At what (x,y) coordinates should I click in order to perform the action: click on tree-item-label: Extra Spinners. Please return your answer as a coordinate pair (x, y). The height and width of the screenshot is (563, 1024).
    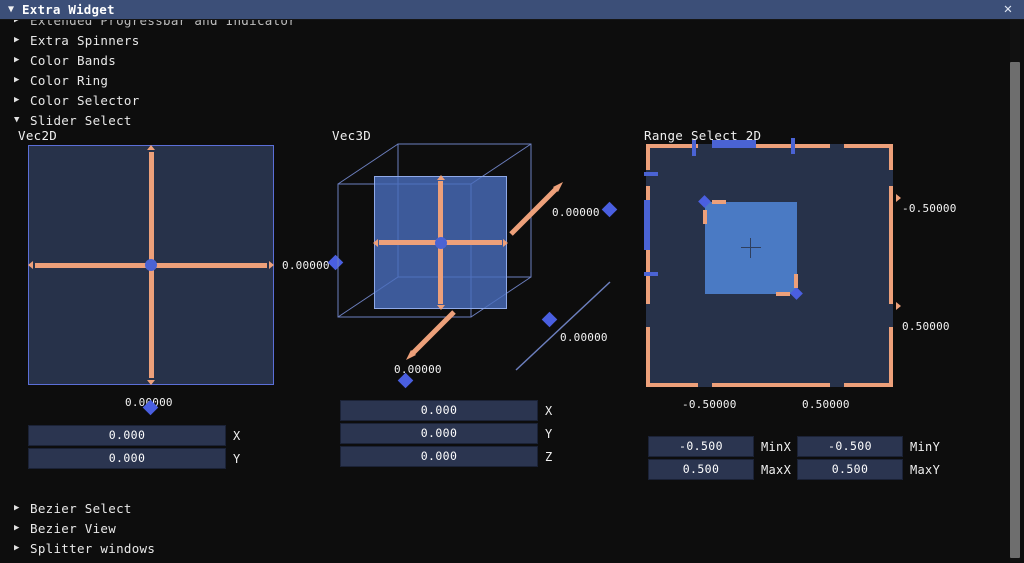
    Looking at the image, I should click on (85, 40).